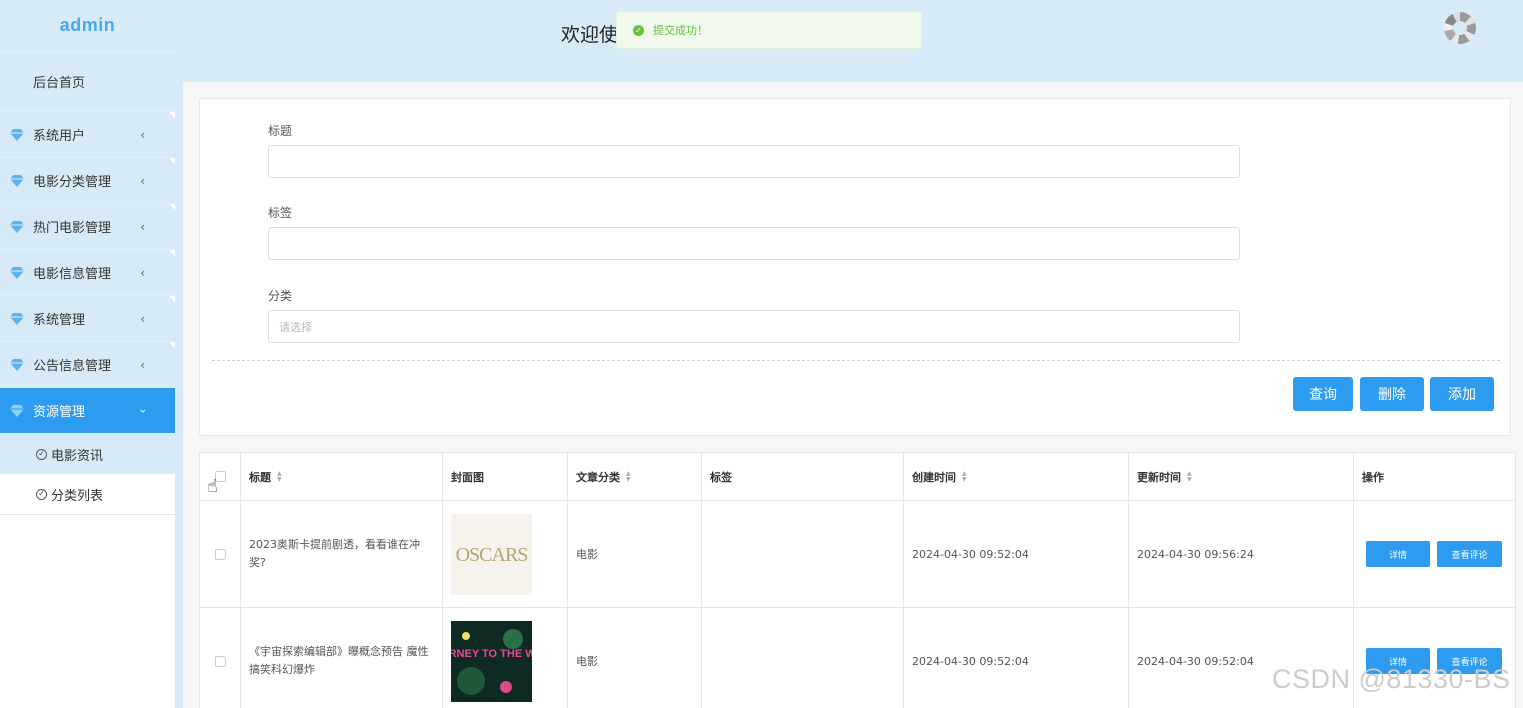  What do you see at coordinates (491, 654) in the screenshot?
I see `svg-text: JOURNEY TO THE WEST` at bounding box center [491, 654].